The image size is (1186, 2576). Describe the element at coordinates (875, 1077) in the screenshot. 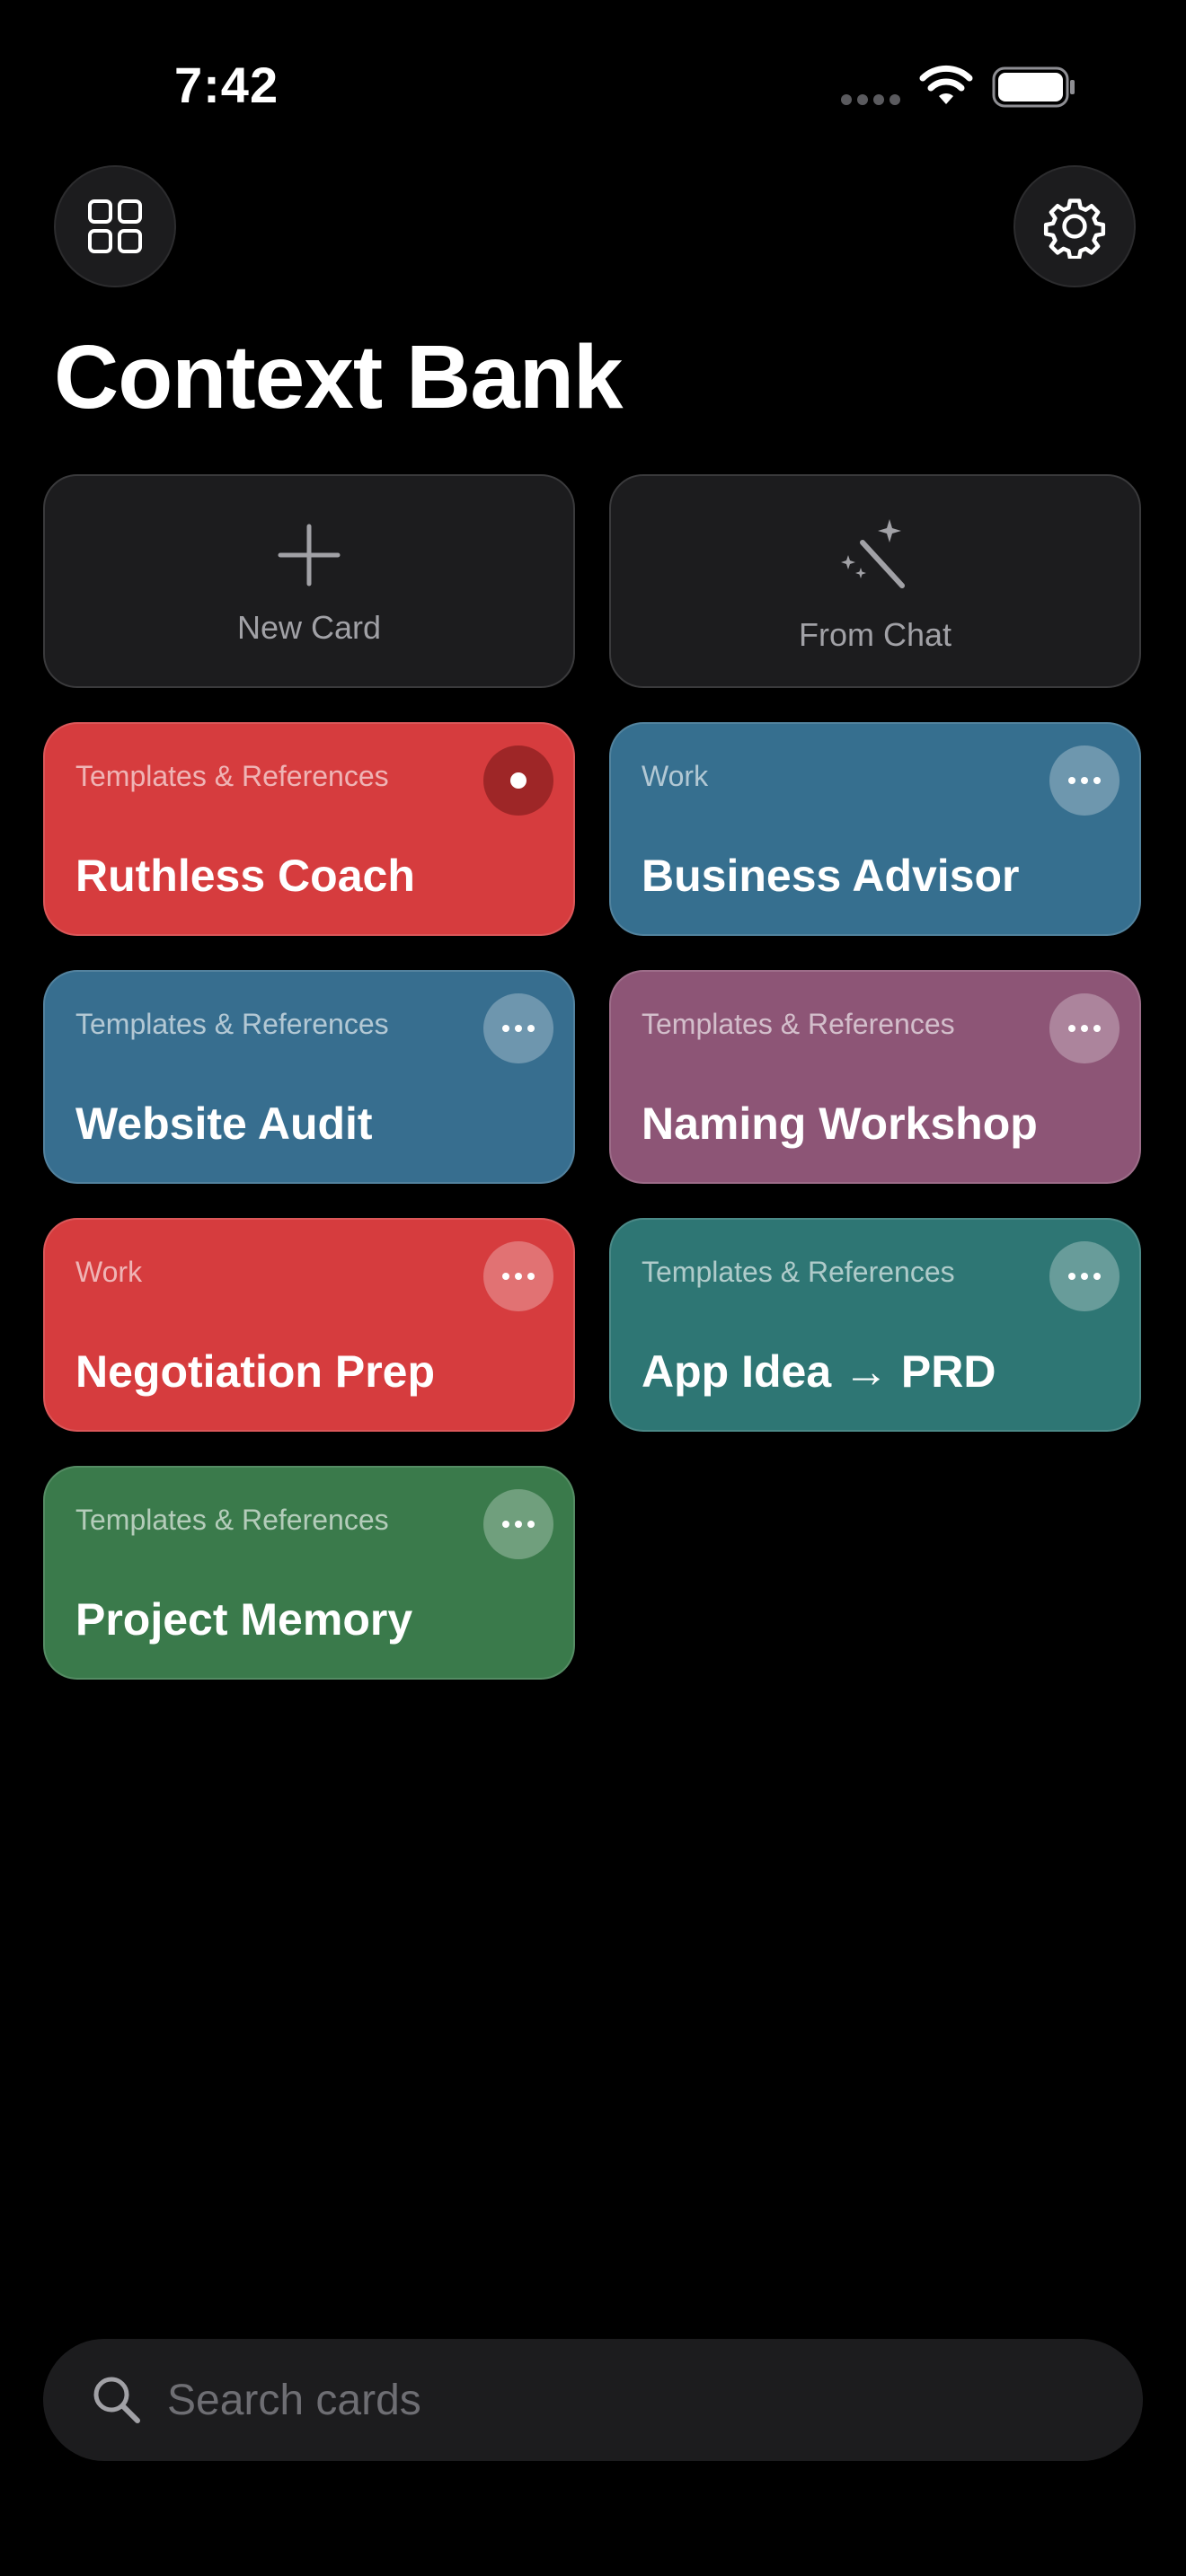

I see `card-naming-workshop: Templates & References Naming Workshop` at that location.